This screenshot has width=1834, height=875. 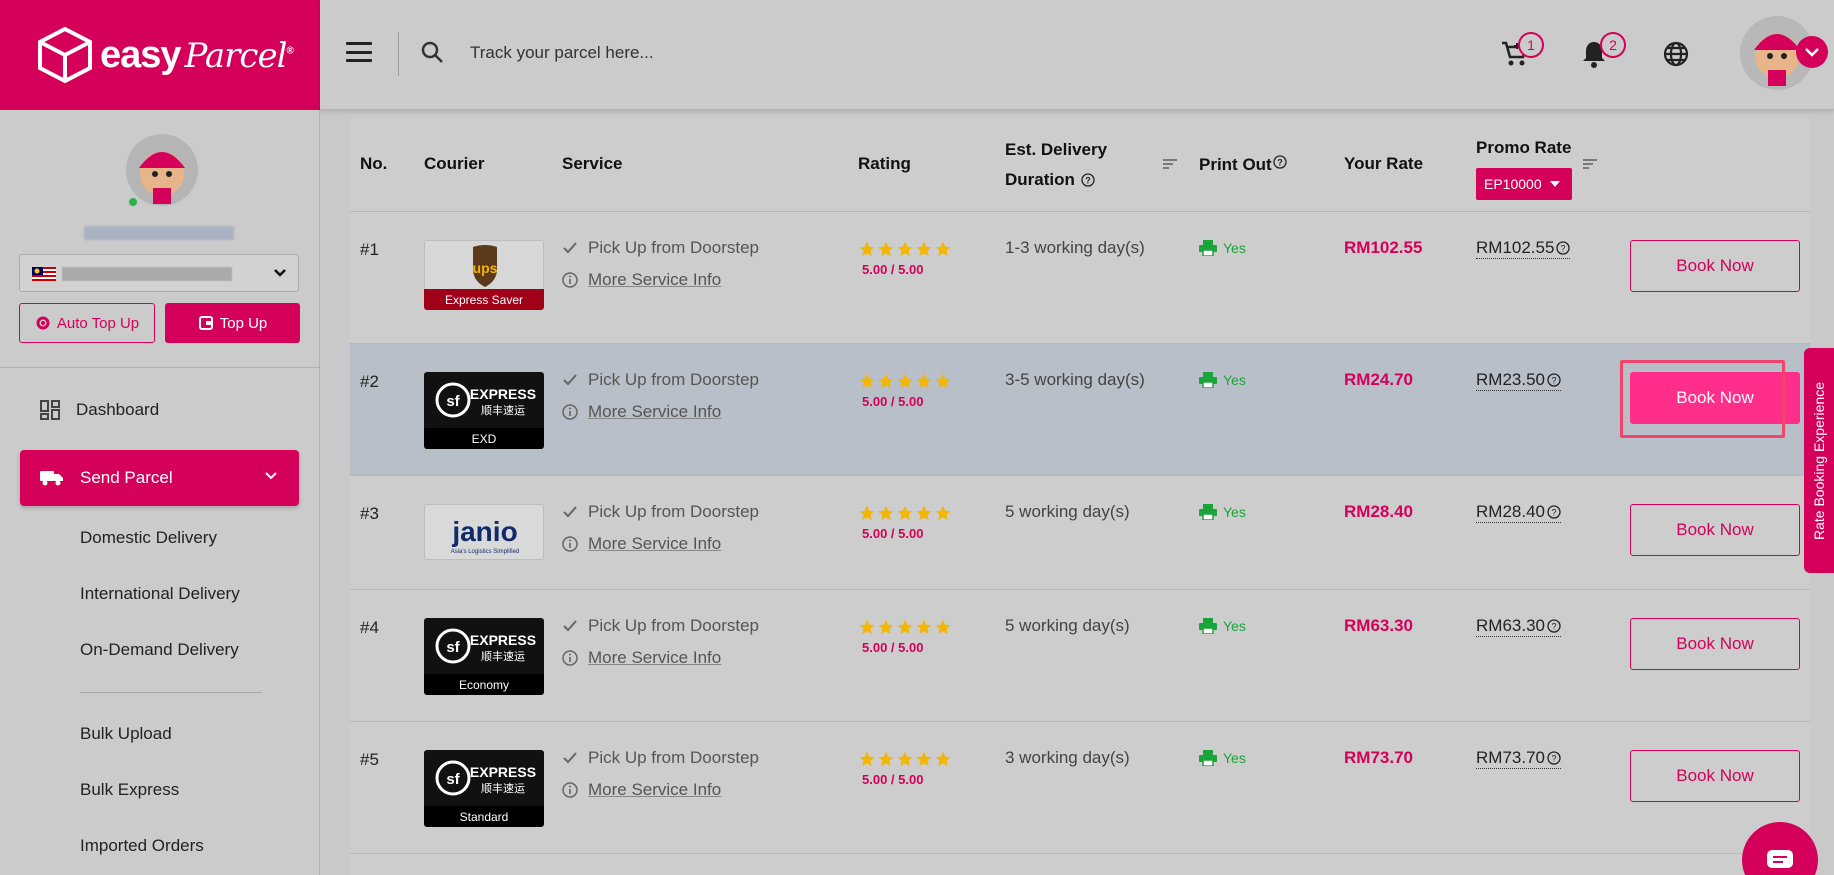 What do you see at coordinates (126, 477) in the screenshot?
I see `sidebar-item-label: Send Parcel` at bounding box center [126, 477].